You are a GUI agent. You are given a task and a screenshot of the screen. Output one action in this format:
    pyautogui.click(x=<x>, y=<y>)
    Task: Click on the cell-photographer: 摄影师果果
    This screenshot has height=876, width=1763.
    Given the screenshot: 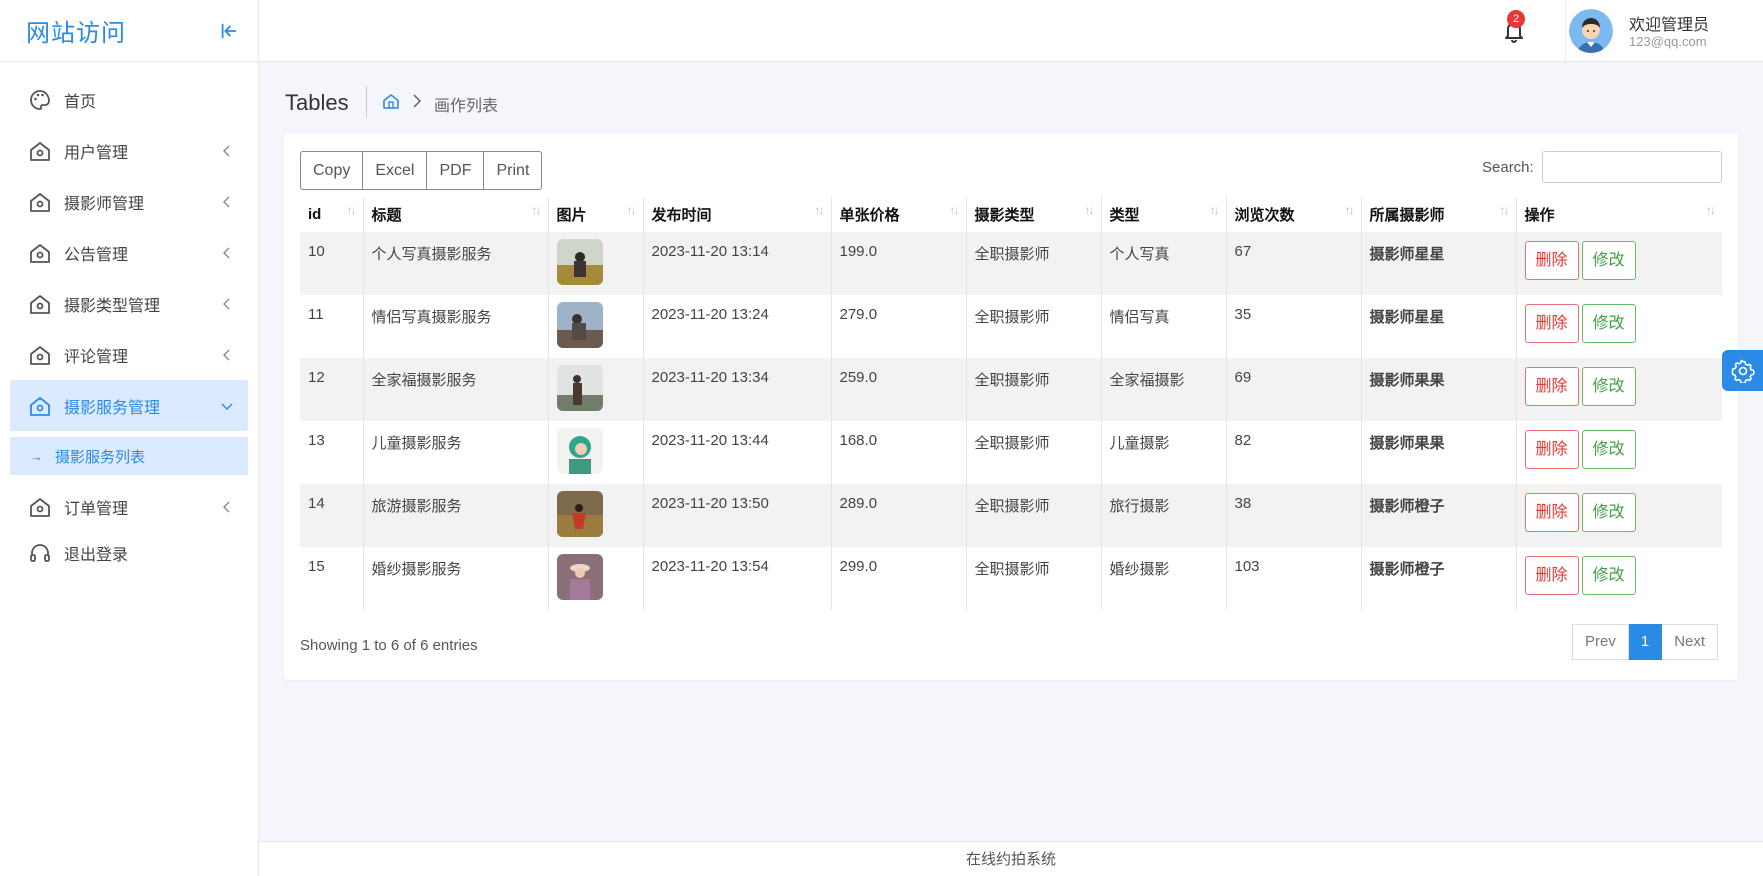 What is the action you would take?
    pyautogui.click(x=1438, y=452)
    